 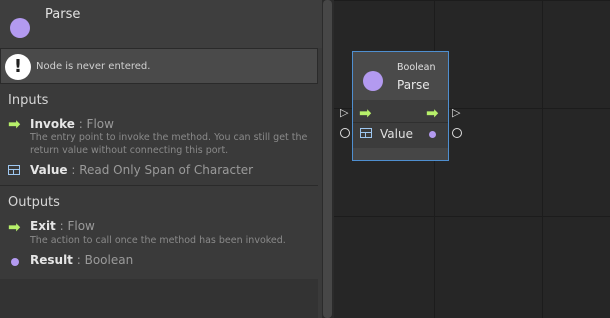 I want to click on value-input-port-icon, so click(x=345, y=133).